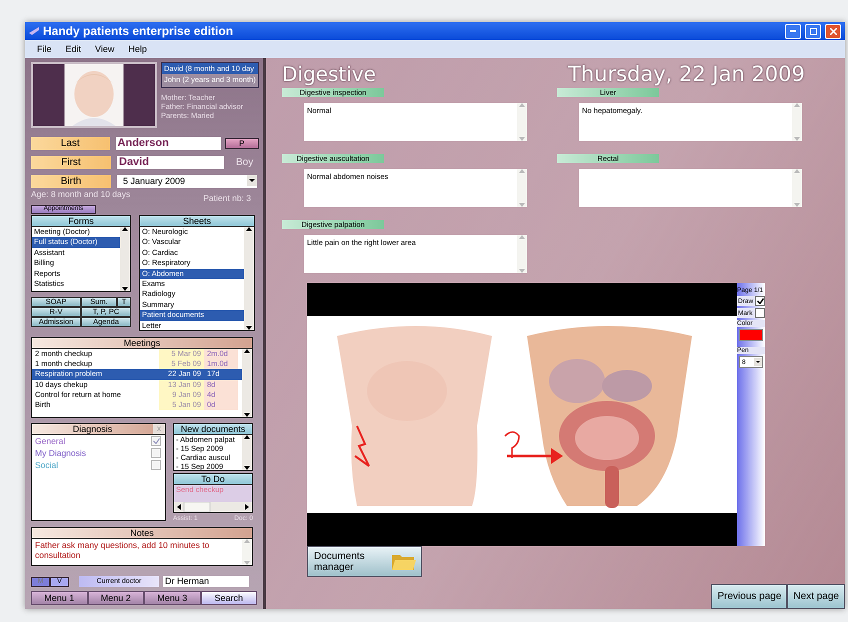 The height and width of the screenshot is (622, 848). What do you see at coordinates (104, 49) in the screenshot?
I see `menu-item: View` at bounding box center [104, 49].